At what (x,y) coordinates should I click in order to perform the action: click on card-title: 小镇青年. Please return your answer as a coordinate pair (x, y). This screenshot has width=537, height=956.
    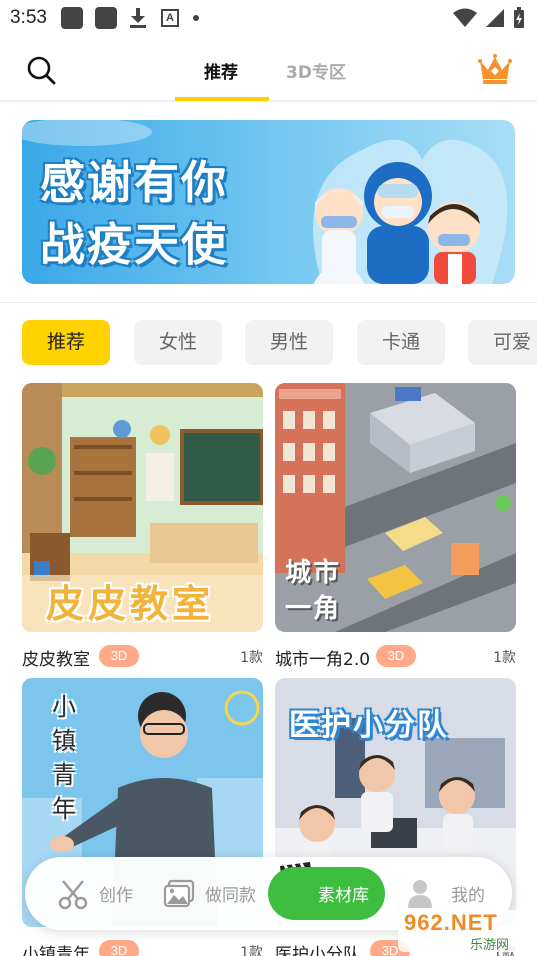
    Looking at the image, I should click on (56, 950).